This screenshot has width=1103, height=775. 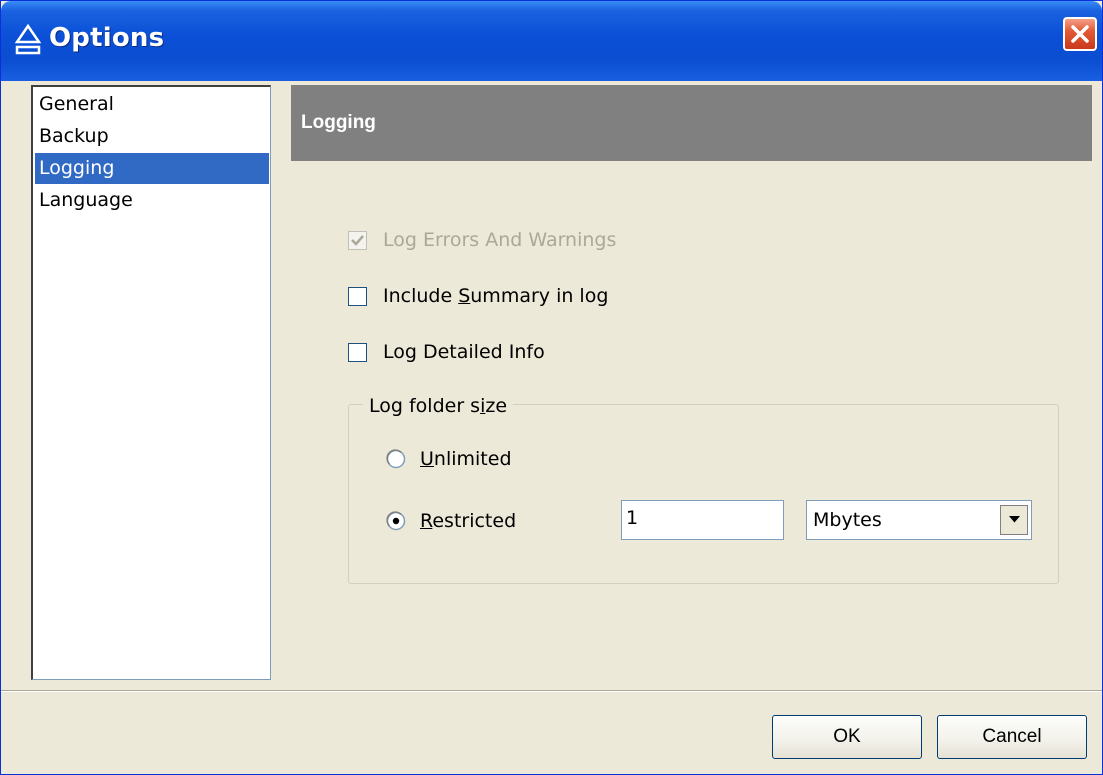 What do you see at coordinates (438, 406) in the screenshot?
I see `group-legend: Log folder size` at bounding box center [438, 406].